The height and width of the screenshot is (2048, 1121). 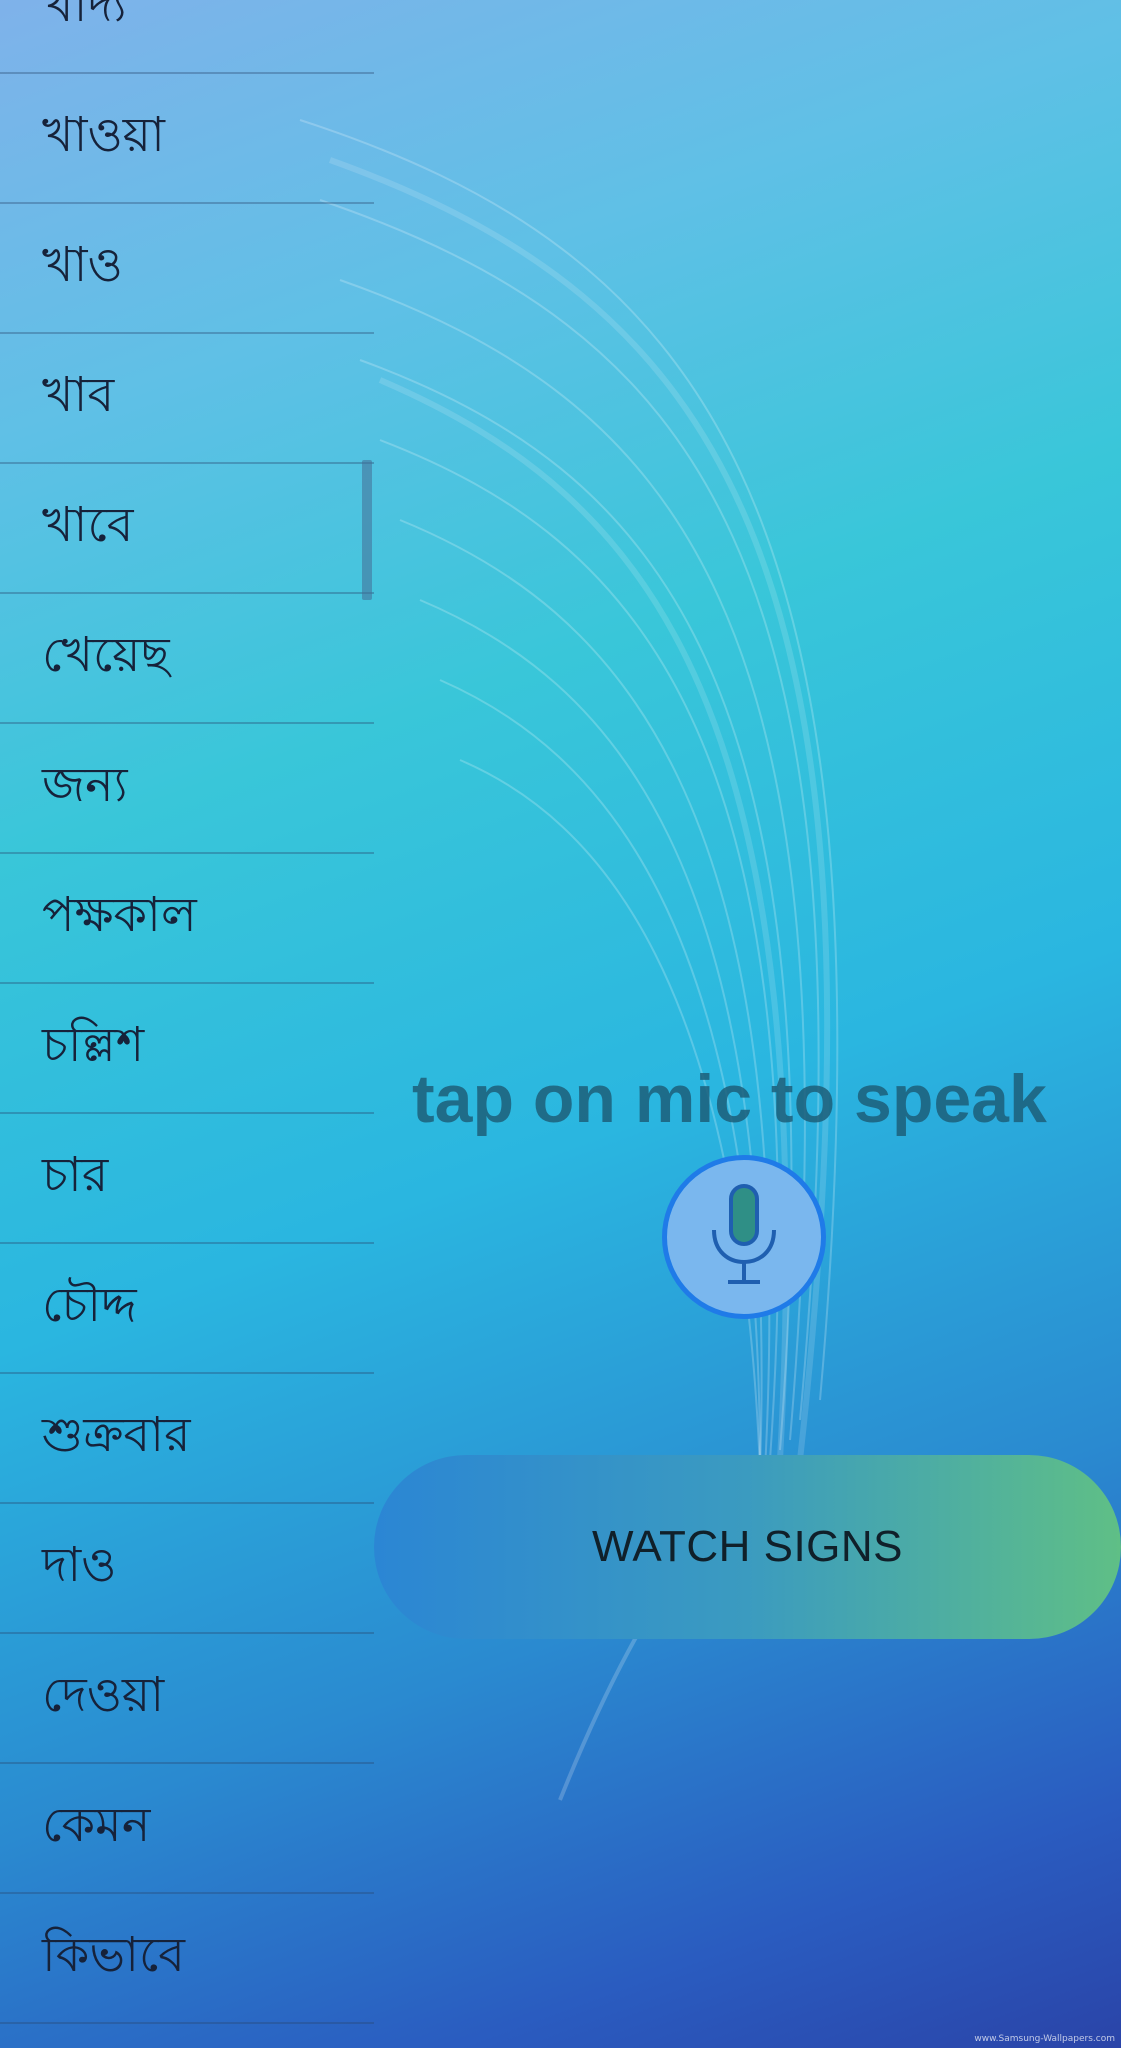 I want to click on list-item: চল্লিশ, so click(x=187, y=1049).